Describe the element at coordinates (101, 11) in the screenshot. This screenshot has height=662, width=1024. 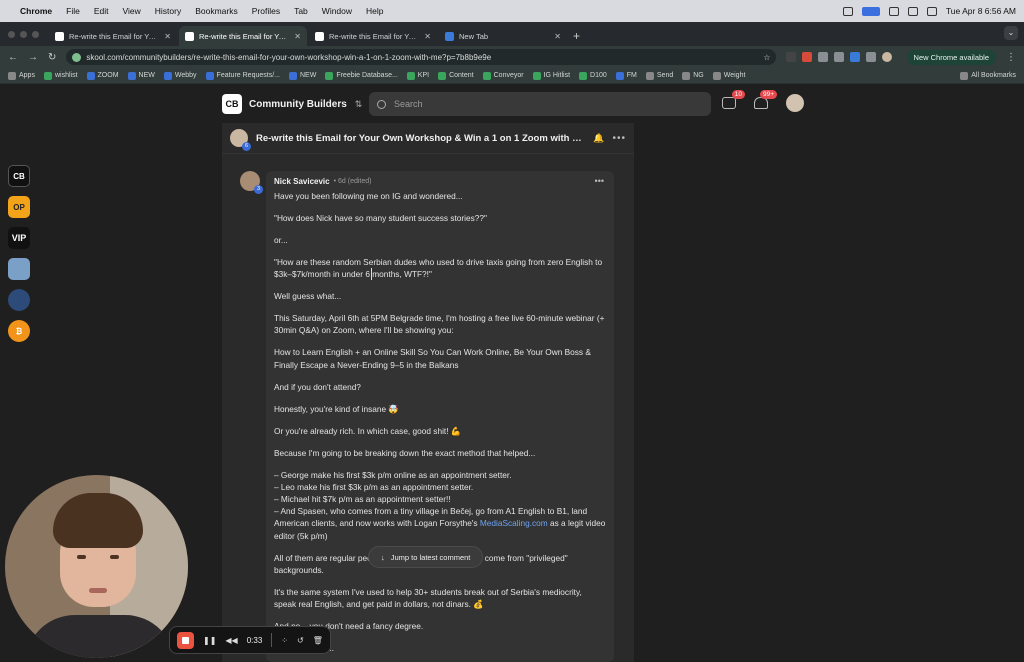
I see `menu-edit: Edit` at that location.